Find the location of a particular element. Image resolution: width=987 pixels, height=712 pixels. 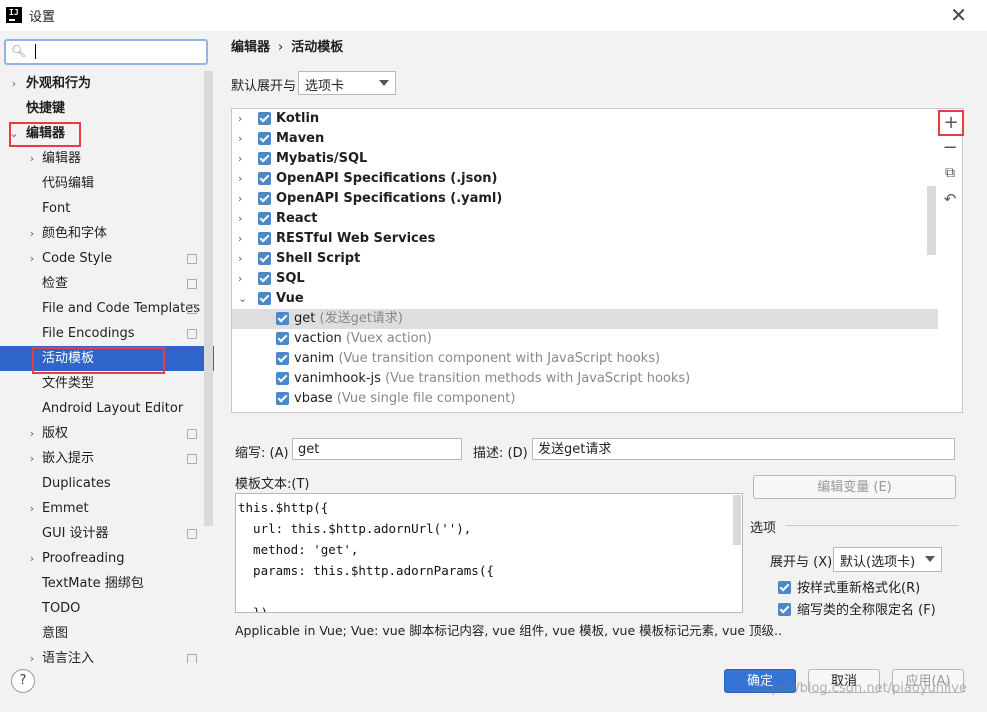

breadcrumb-part: 编辑器 is located at coordinates (251, 47).